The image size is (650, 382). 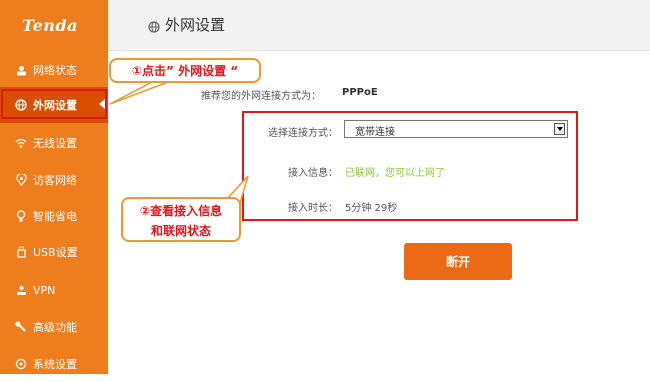 What do you see at coordinates (303, 133) in the screenshot?
I see `connection-type-label: 选择连接方式：` at bounding box center [303, 133].